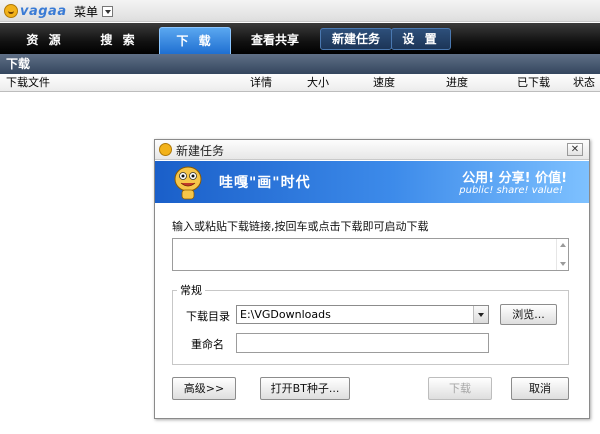  Describe the element at coordinates (480, 314) in the screenshot. I see `dropdown-arrow-icon` at that location.